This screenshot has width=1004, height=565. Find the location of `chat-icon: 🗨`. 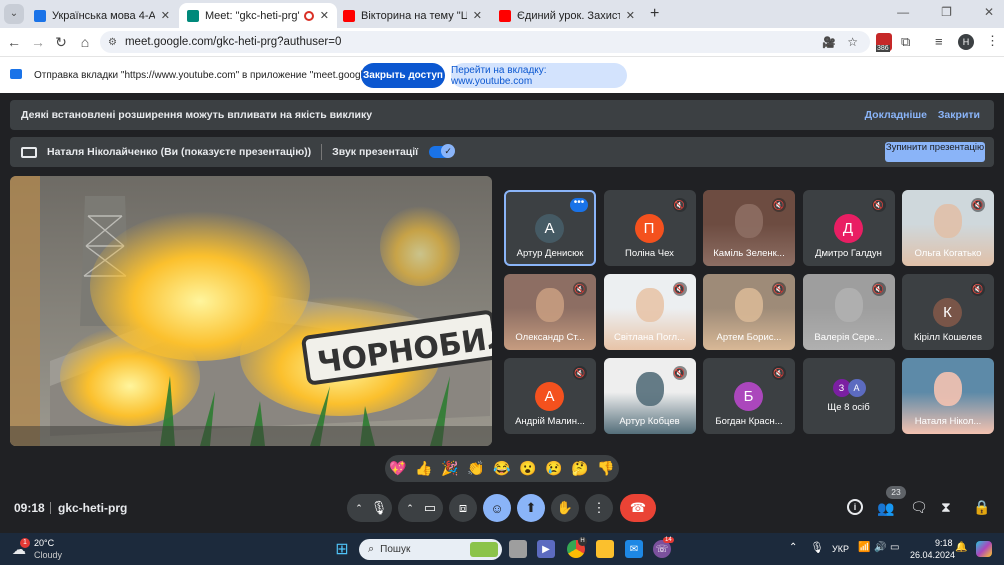

chat-icon: 🗨 is located at coordinates (919, 507).